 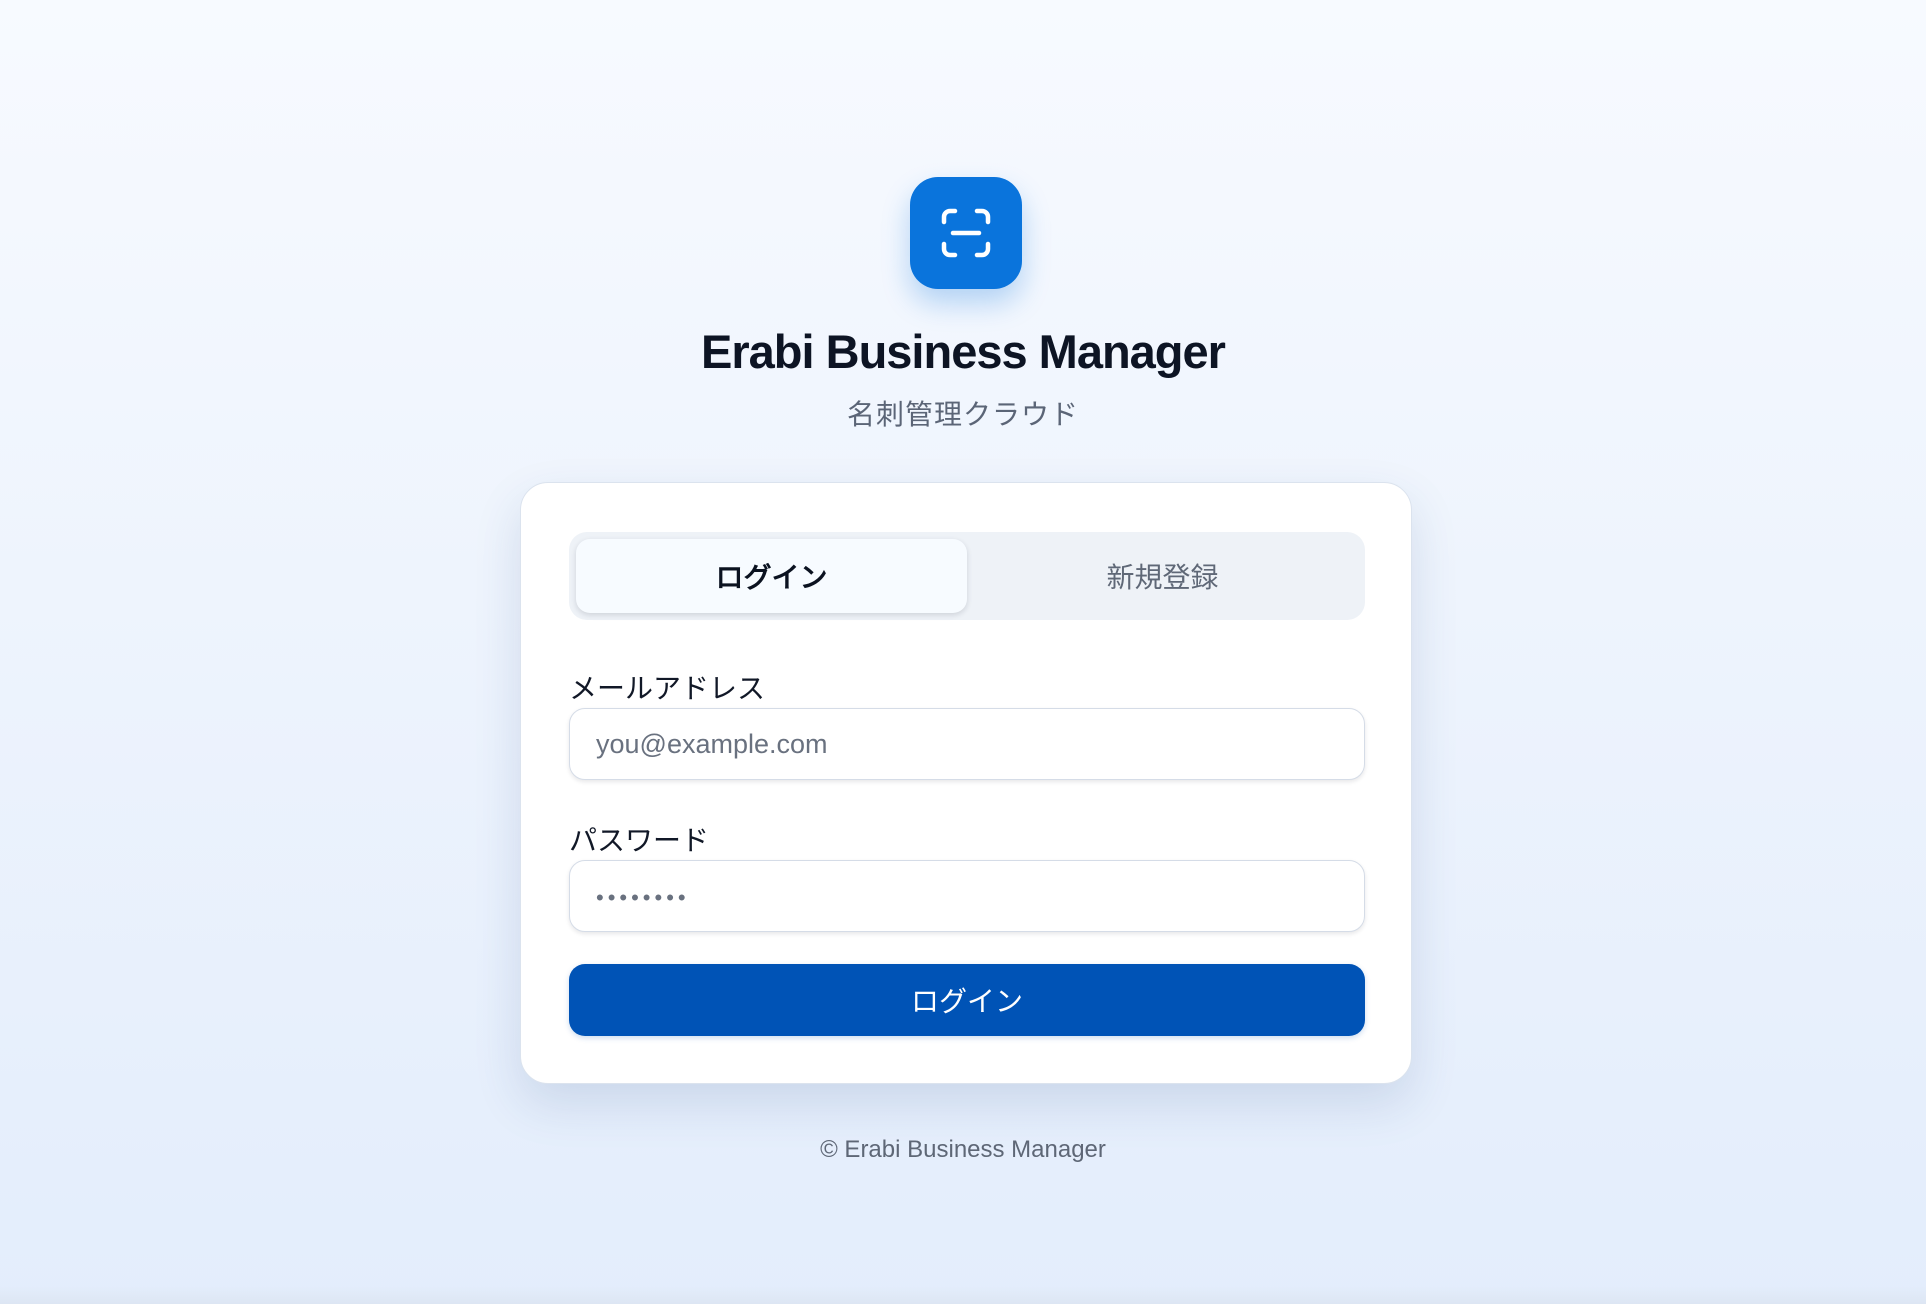 I want to click on app-title: Erabi Business Manager, so click(x=963, y=351).